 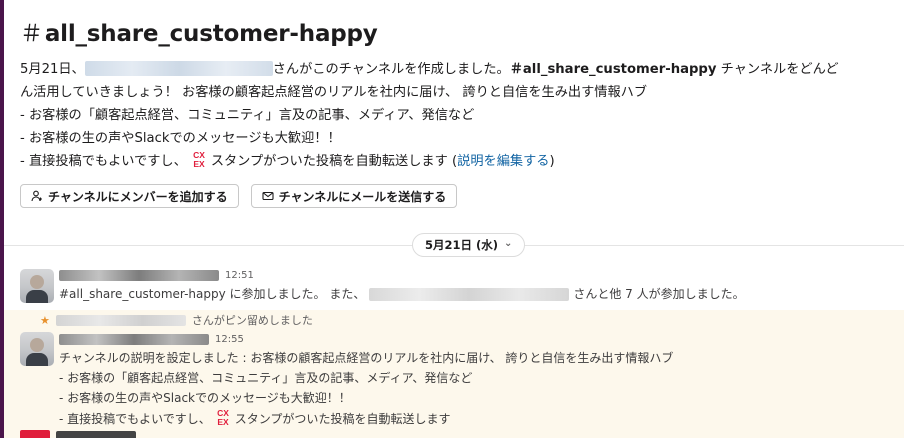 What do you see at coordinates (211, 34) in the screenshot?
I see `channel-name: all_share_customer-happy` at bounding box center [211, 34].